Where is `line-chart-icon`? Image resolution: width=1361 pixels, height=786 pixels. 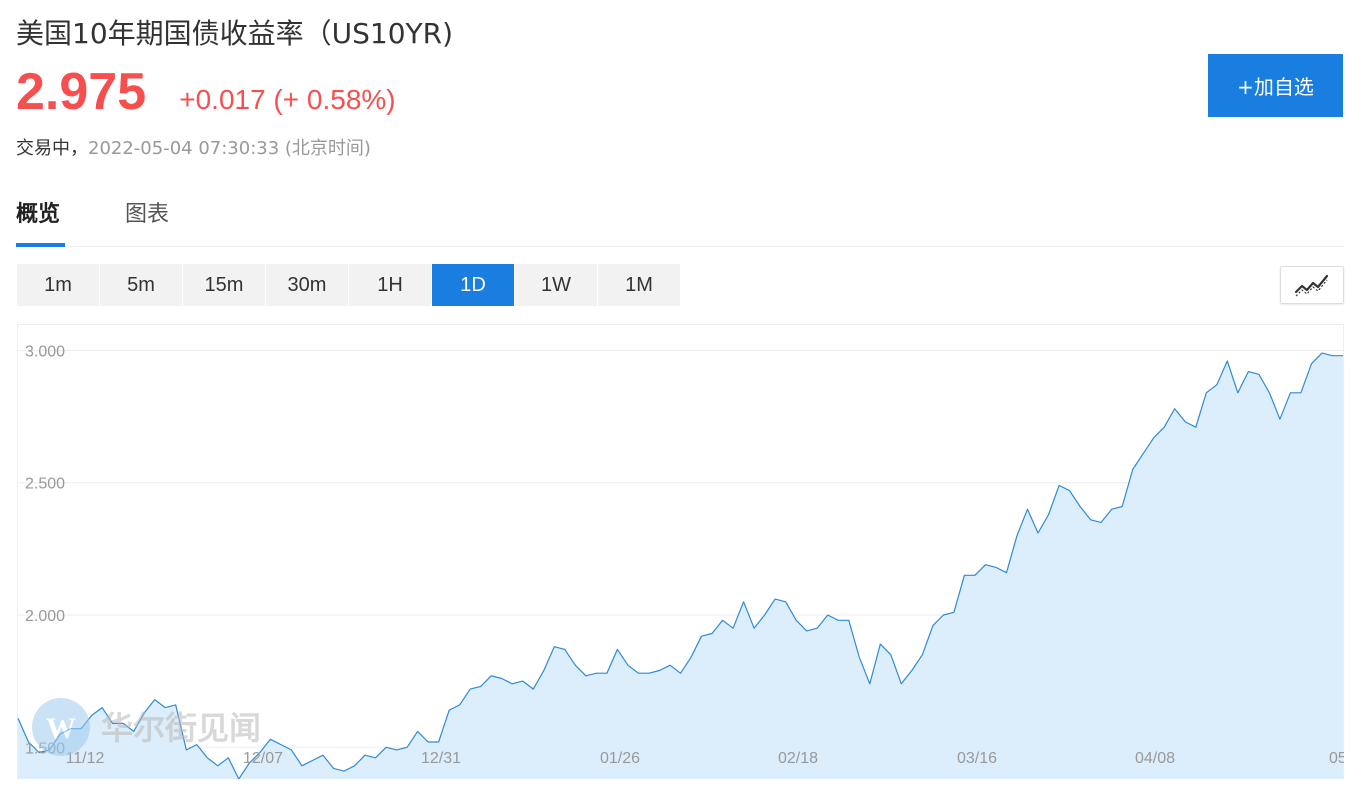
line-chart-icon is located at coordinates (1311, 285).